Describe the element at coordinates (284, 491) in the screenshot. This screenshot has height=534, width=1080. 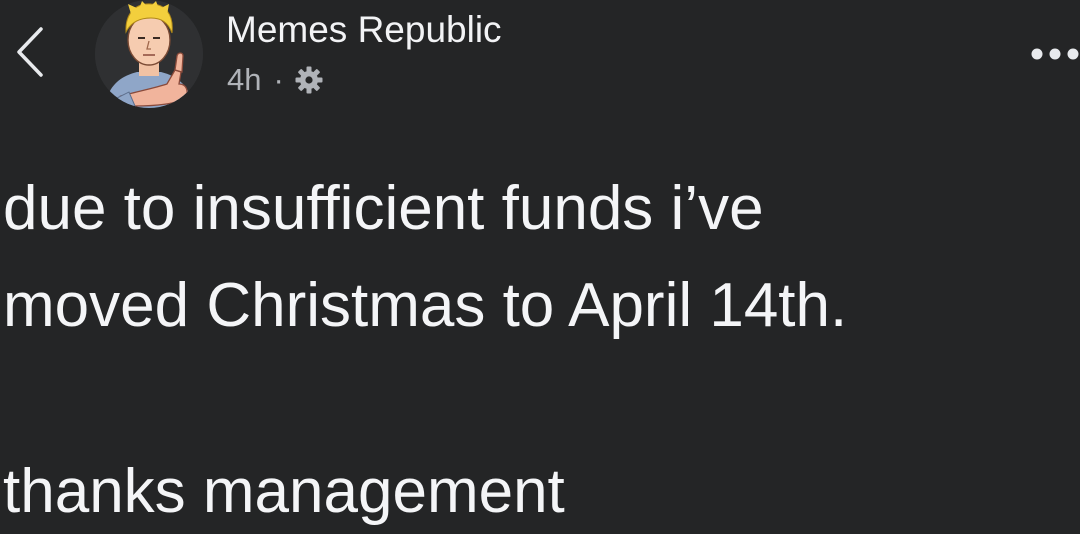
I see `post-text-line: thanks management` at that location.